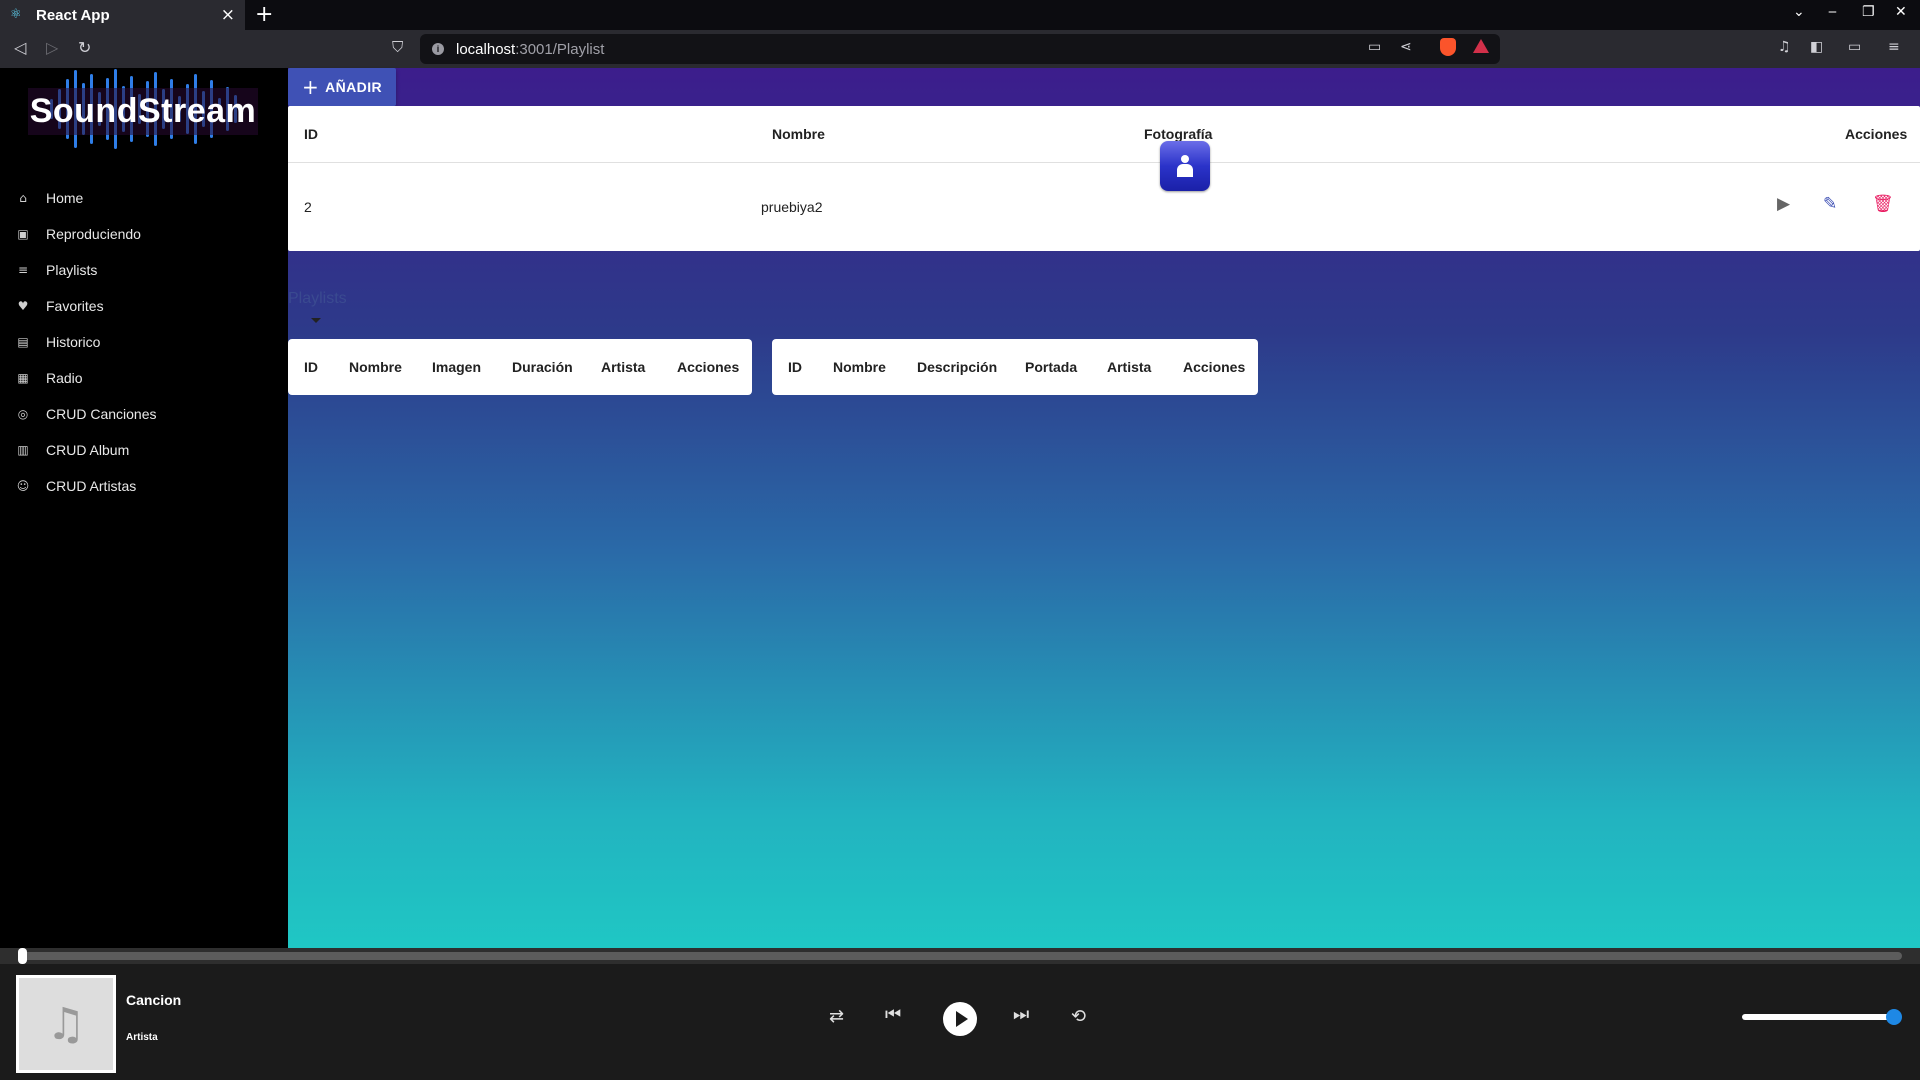 The height and width of the screenshot is (1080, 1920). I want to click on add-button: + AÑADIR, so click(342, 87).